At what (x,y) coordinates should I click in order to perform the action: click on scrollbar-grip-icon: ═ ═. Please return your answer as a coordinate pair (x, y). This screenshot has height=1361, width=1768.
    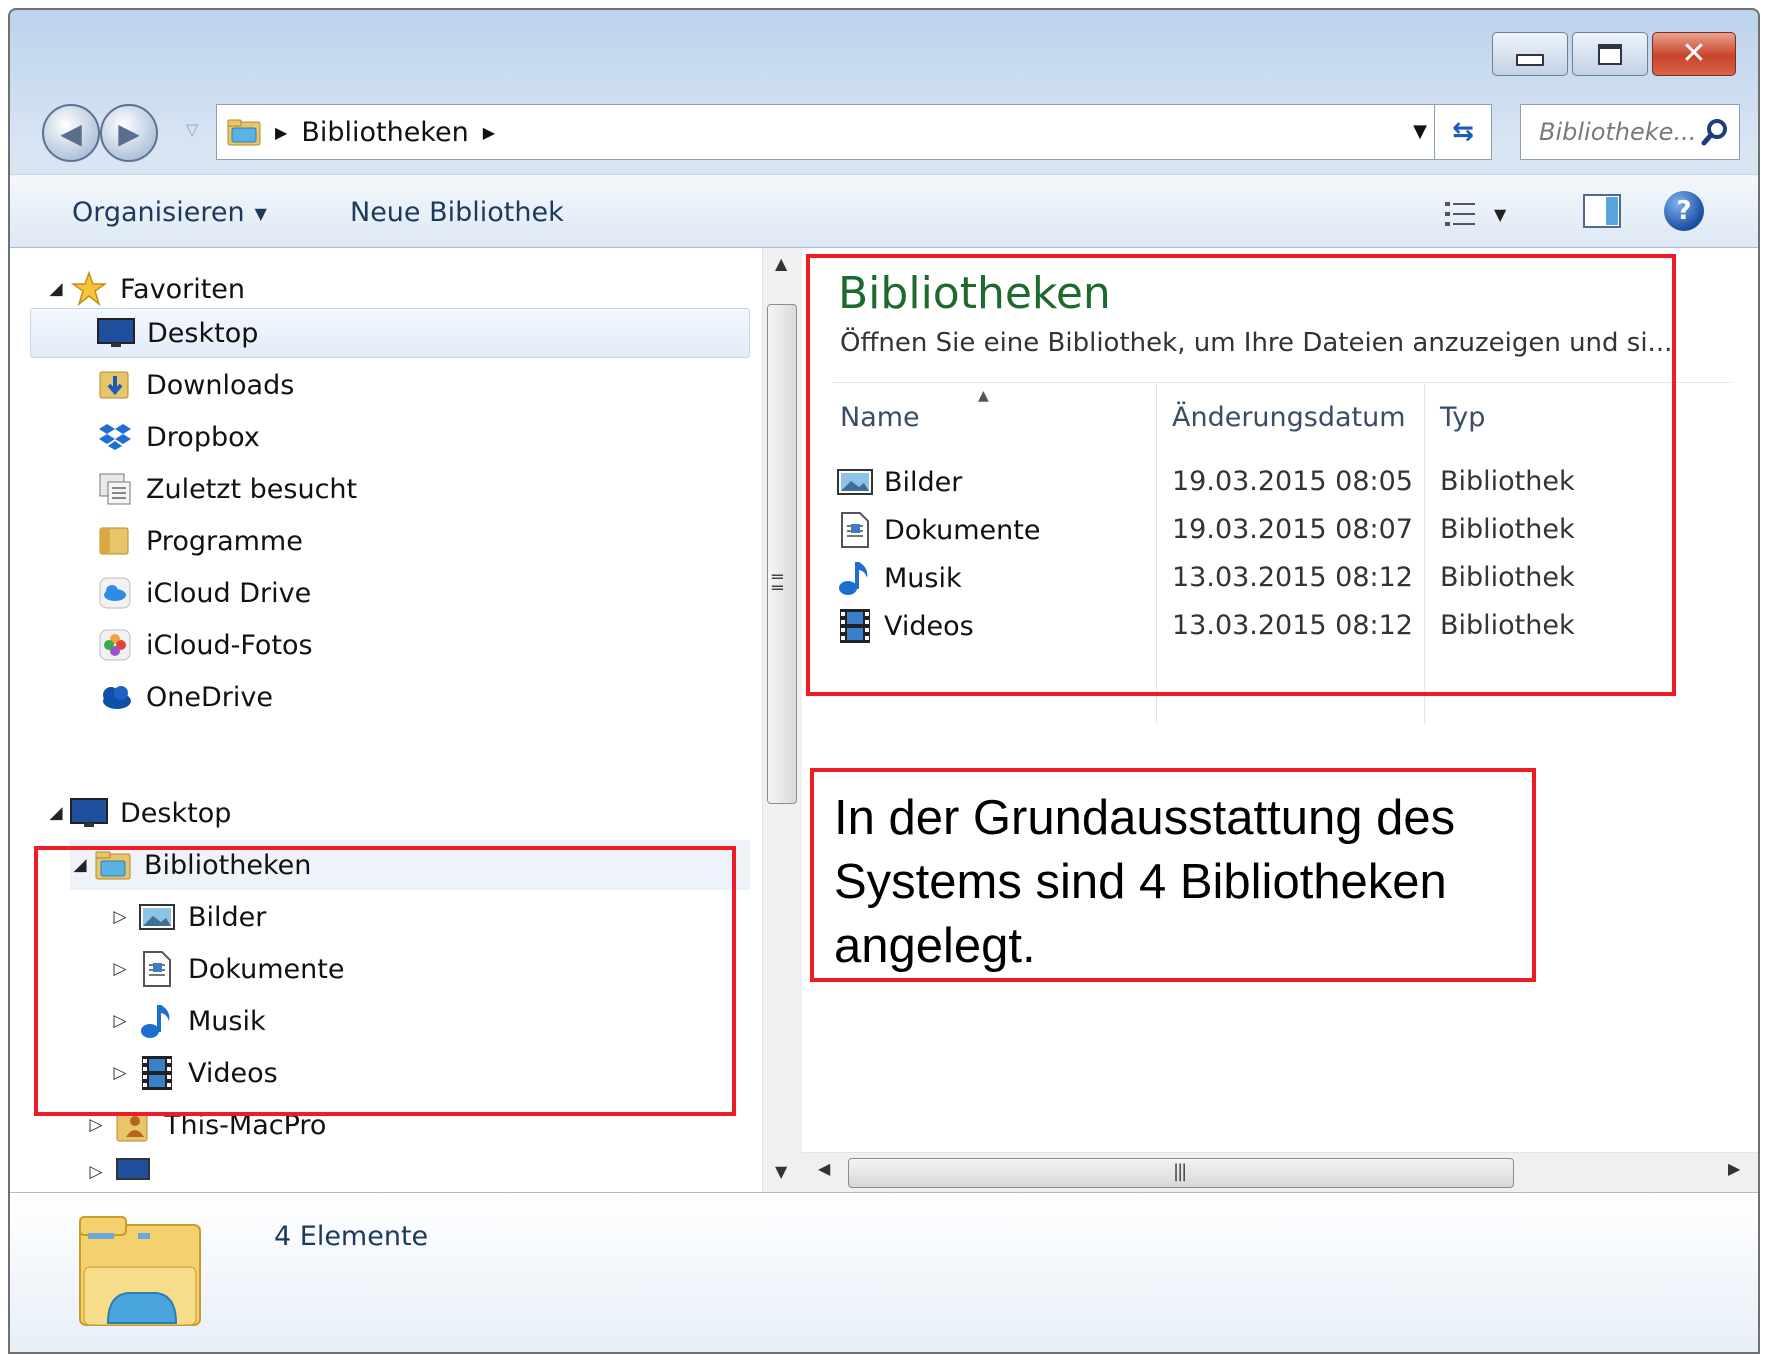
    Looking at the image, I should click on (777, 583).